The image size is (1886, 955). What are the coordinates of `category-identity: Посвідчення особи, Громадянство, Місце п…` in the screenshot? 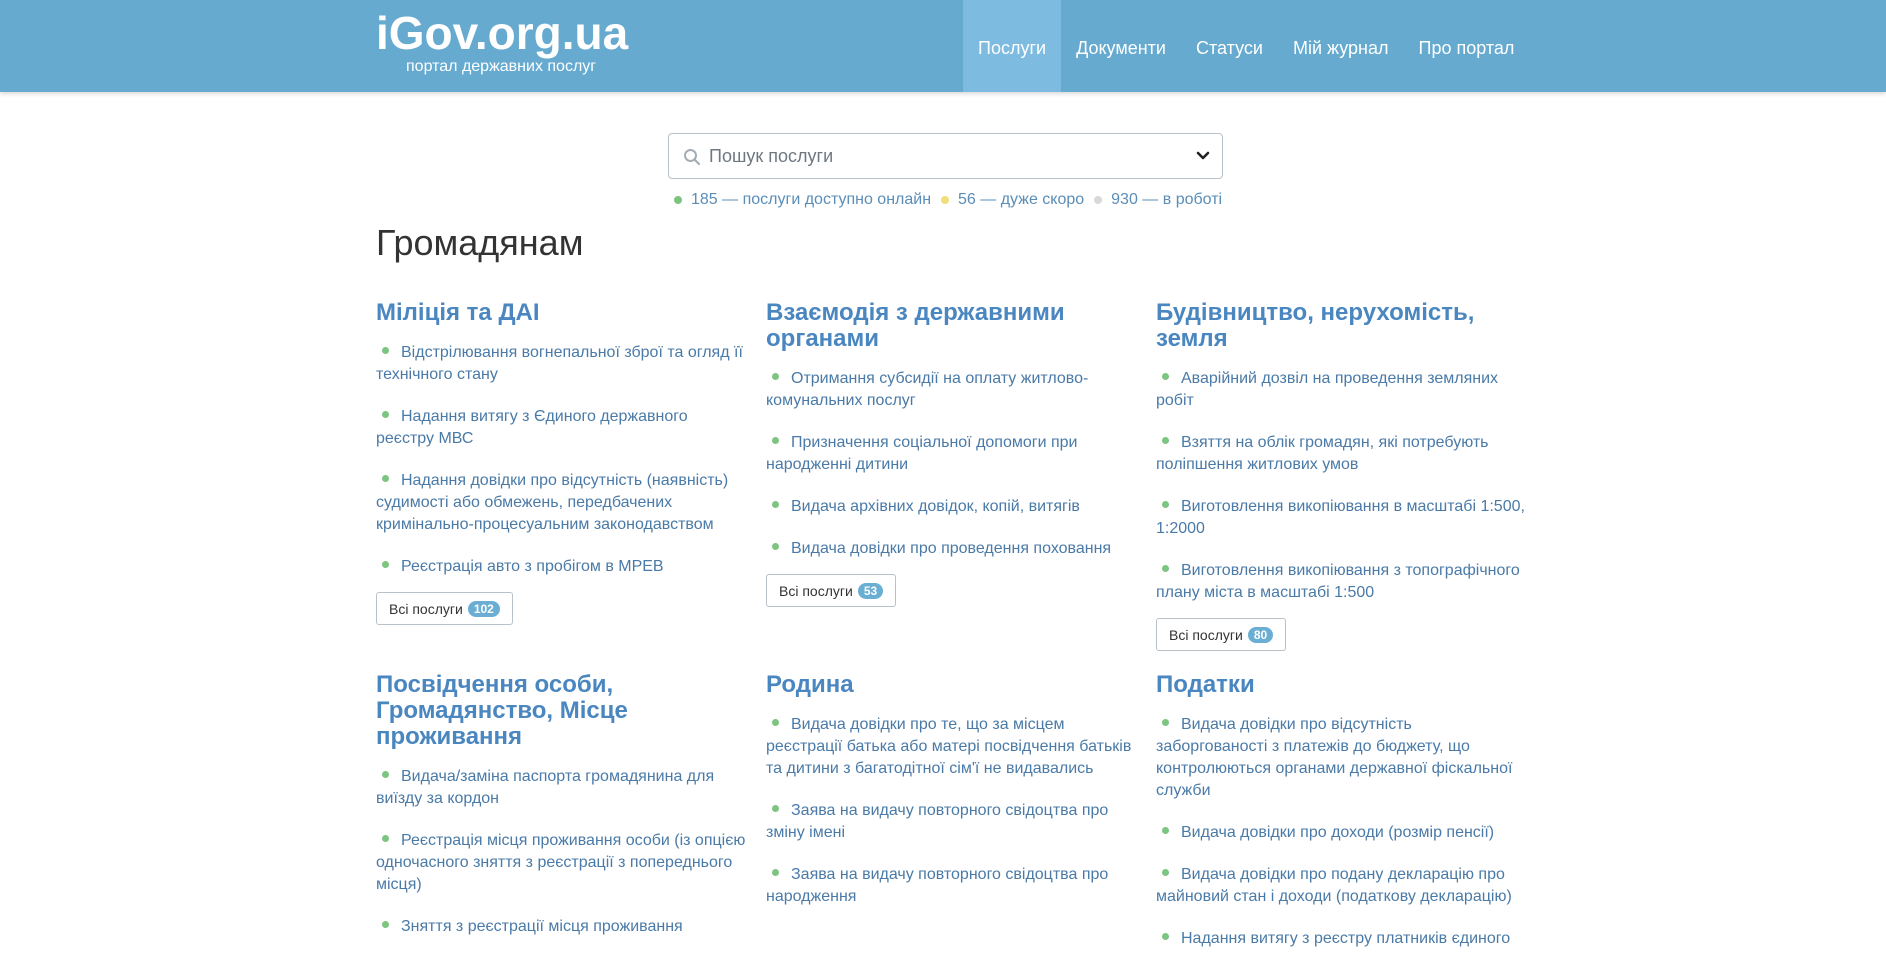 It's located at (561, 813).